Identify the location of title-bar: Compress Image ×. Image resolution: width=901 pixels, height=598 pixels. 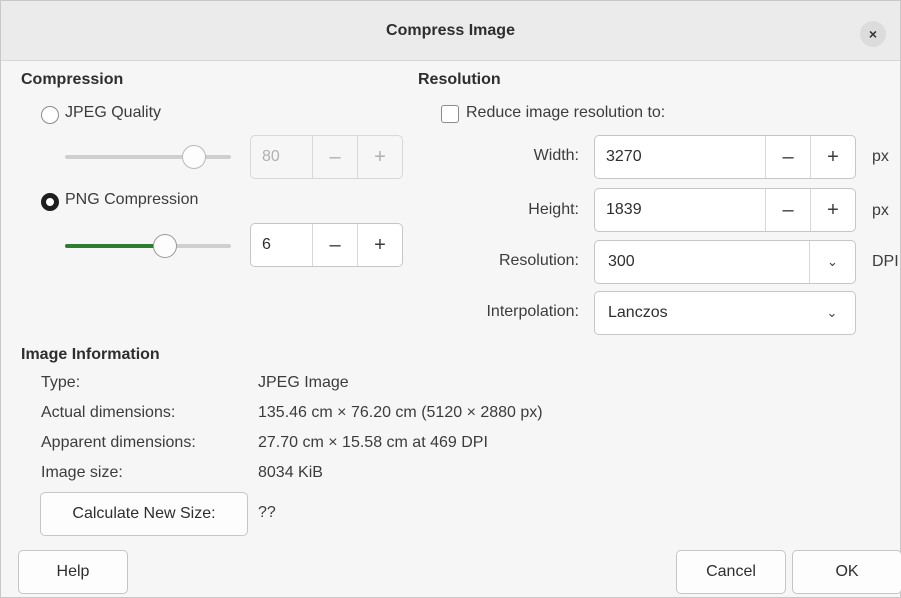
(450, 31).